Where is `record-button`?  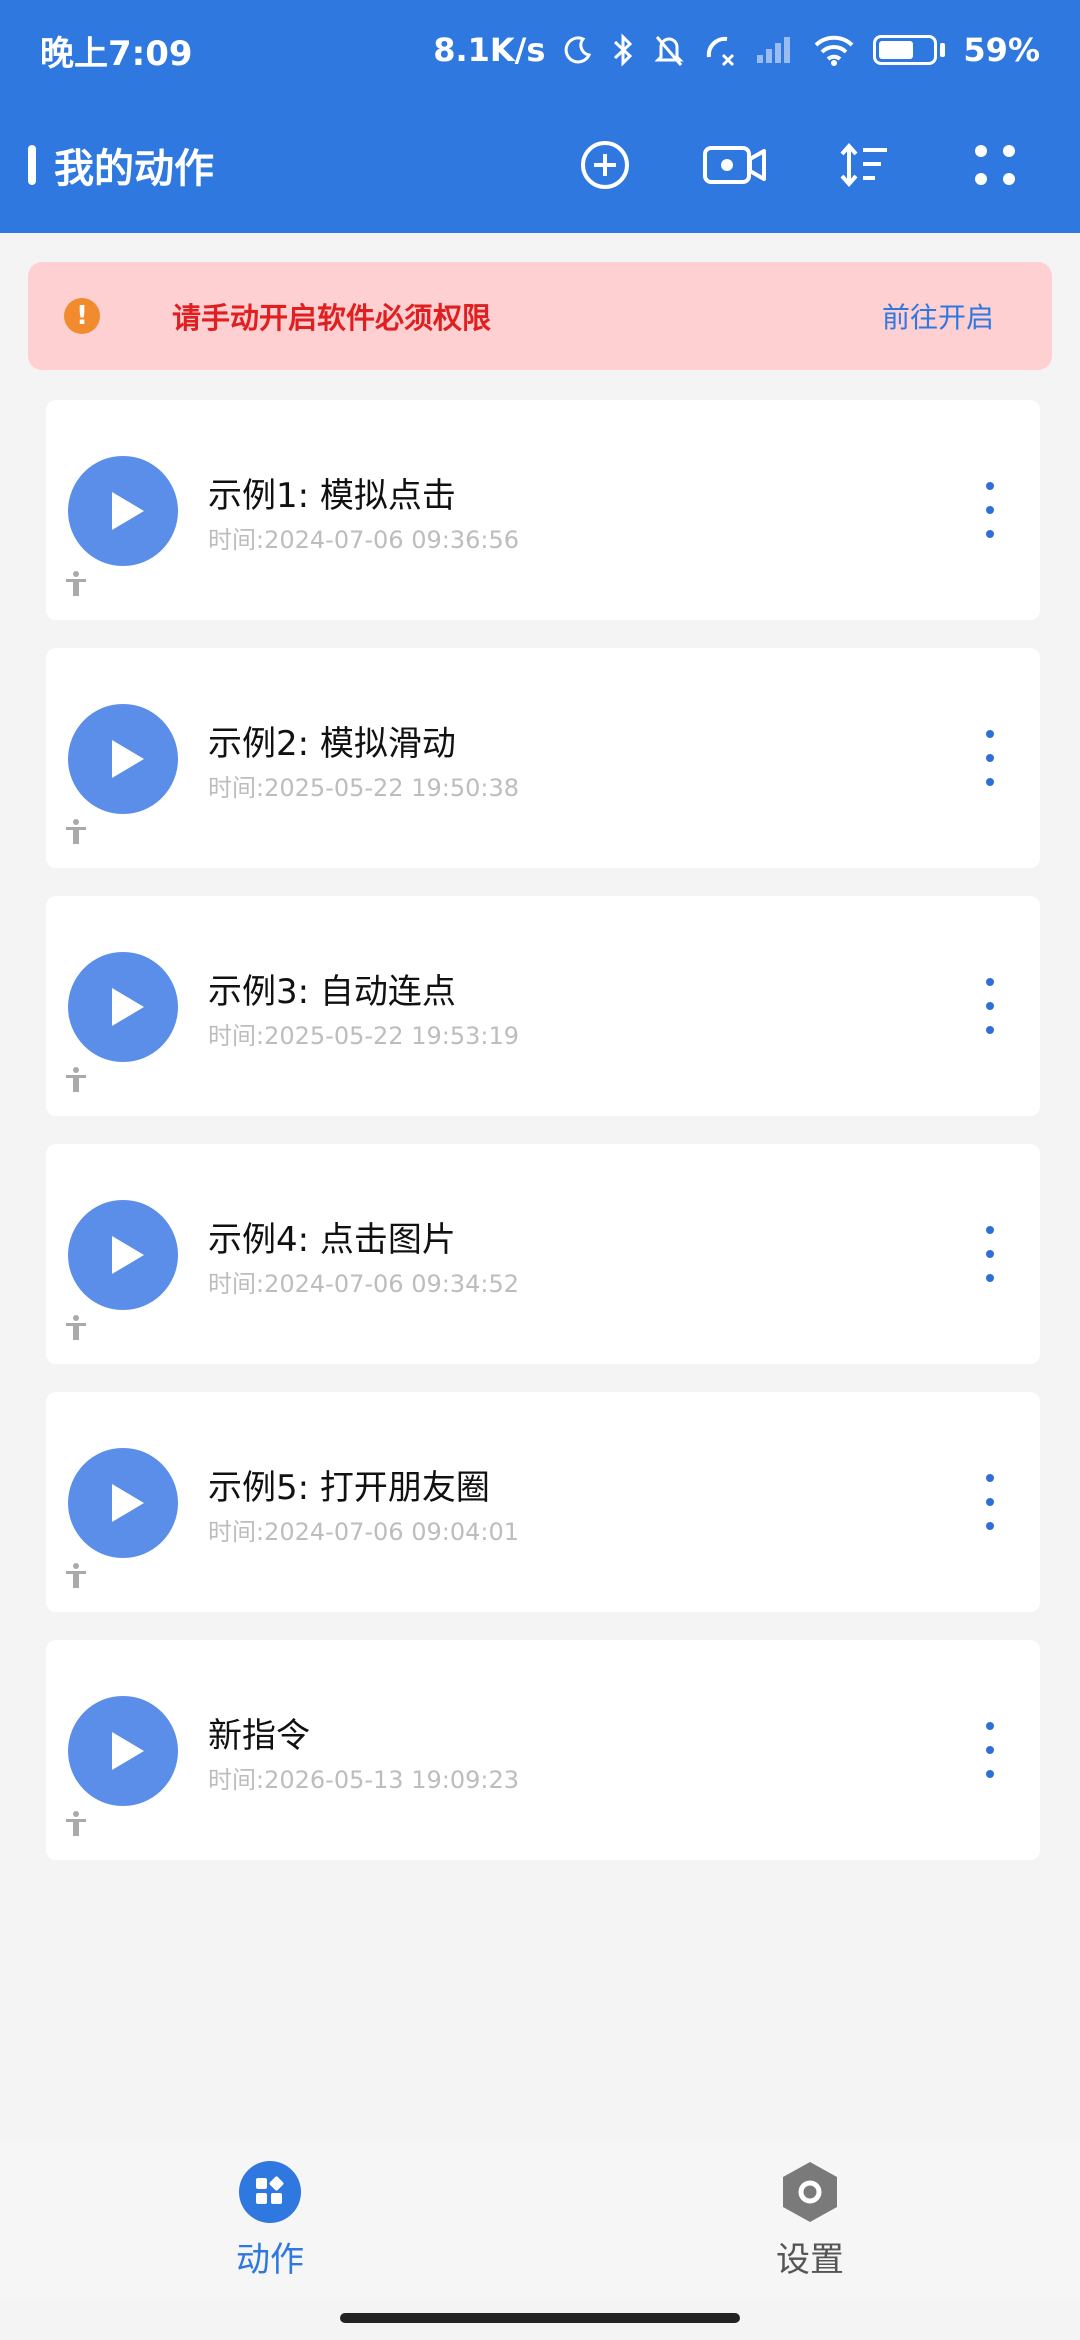
record-button is located at coordinates (735, 165).